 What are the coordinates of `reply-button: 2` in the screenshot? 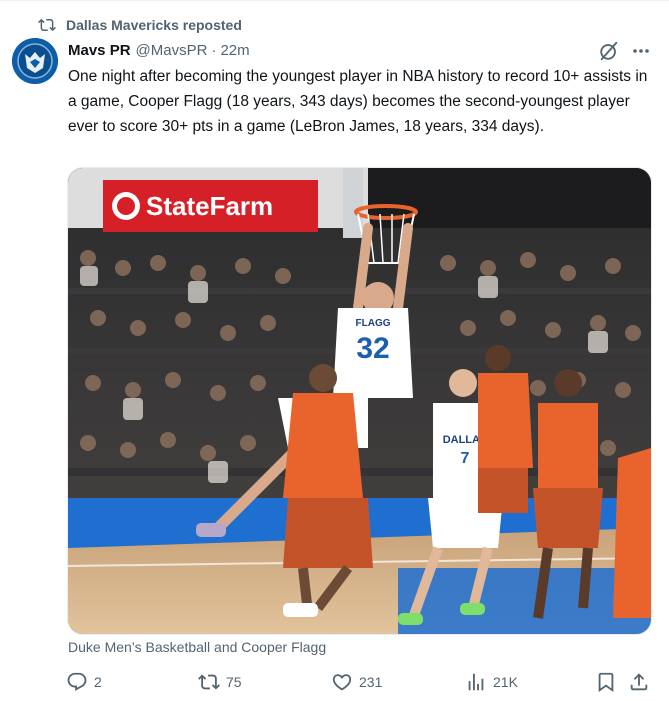 It's located at (84, 682).